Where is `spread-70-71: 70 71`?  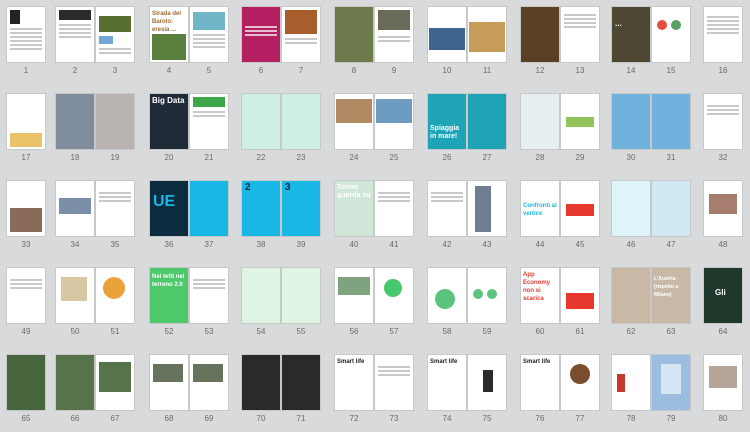
spread-70-71: 70 71 is located at coordinates (281, 388).